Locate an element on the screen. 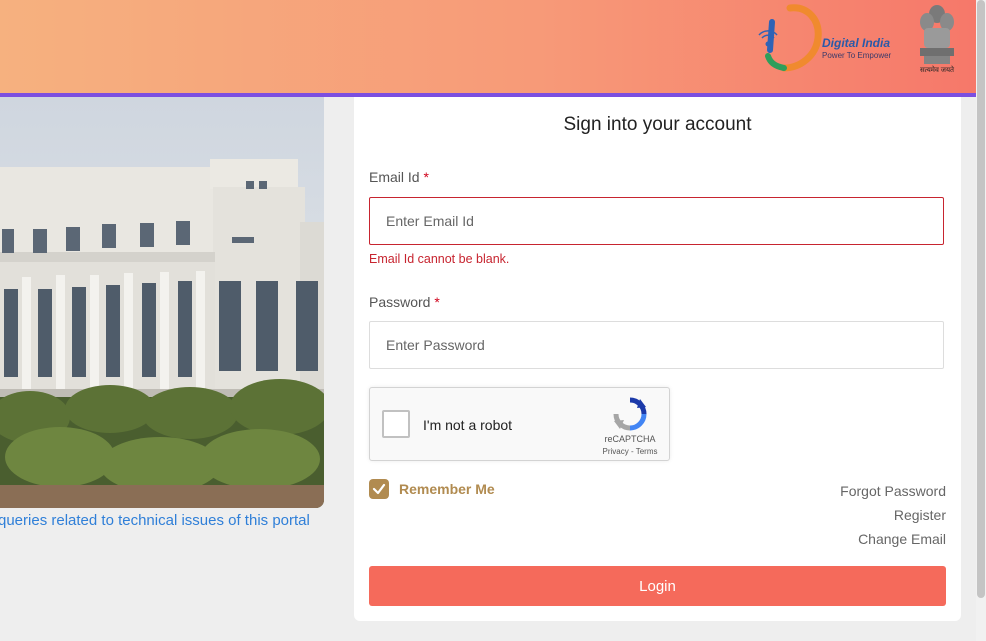 The height and width of the screenshot is (641, 986). brand-title: Digital India is located at coordinates (856, 43).